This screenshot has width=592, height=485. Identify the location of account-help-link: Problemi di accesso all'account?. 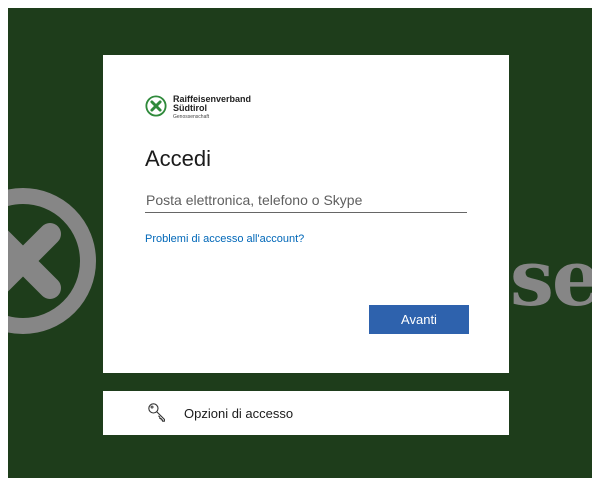
(224, 239).